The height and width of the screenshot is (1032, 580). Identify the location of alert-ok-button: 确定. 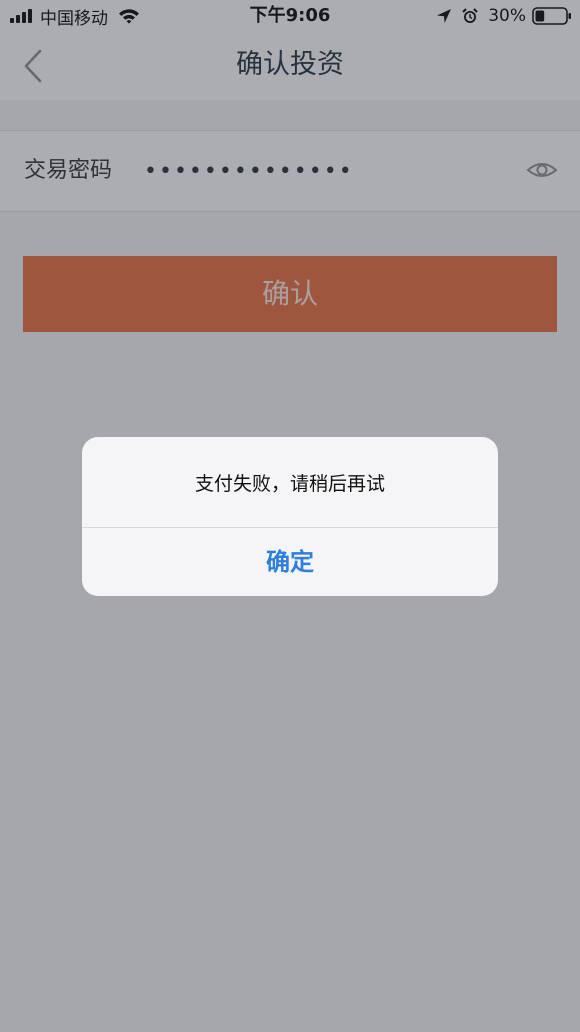
(290, 562).